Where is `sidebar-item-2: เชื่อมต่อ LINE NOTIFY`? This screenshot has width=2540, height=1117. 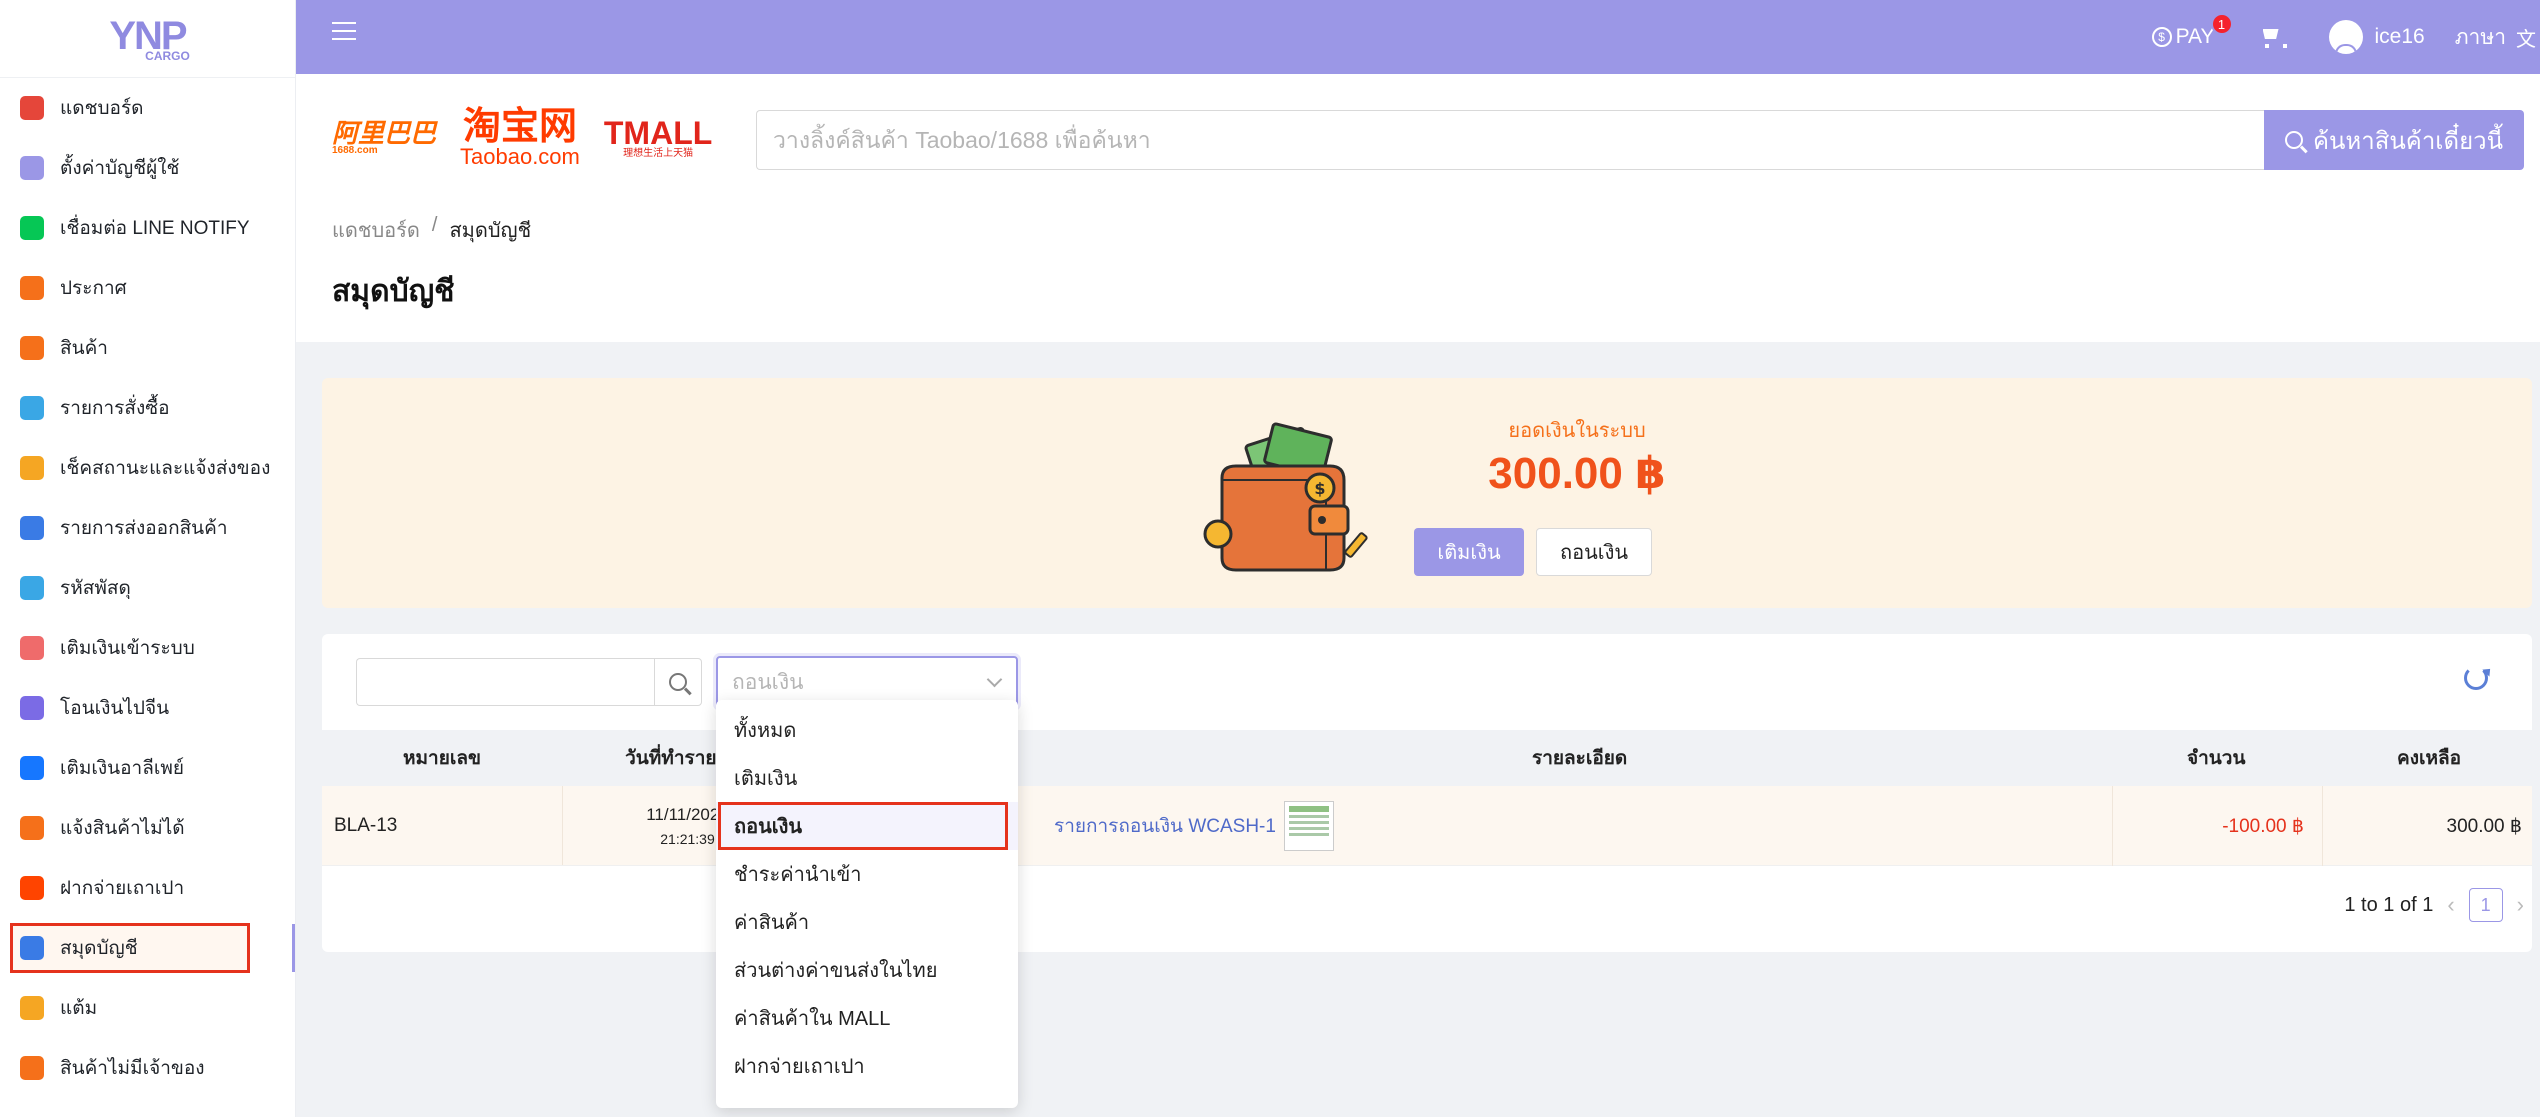
sidebar-item-2: เชื่อมต่อ LINE NOTIFY is located at coordinates (147, 228).